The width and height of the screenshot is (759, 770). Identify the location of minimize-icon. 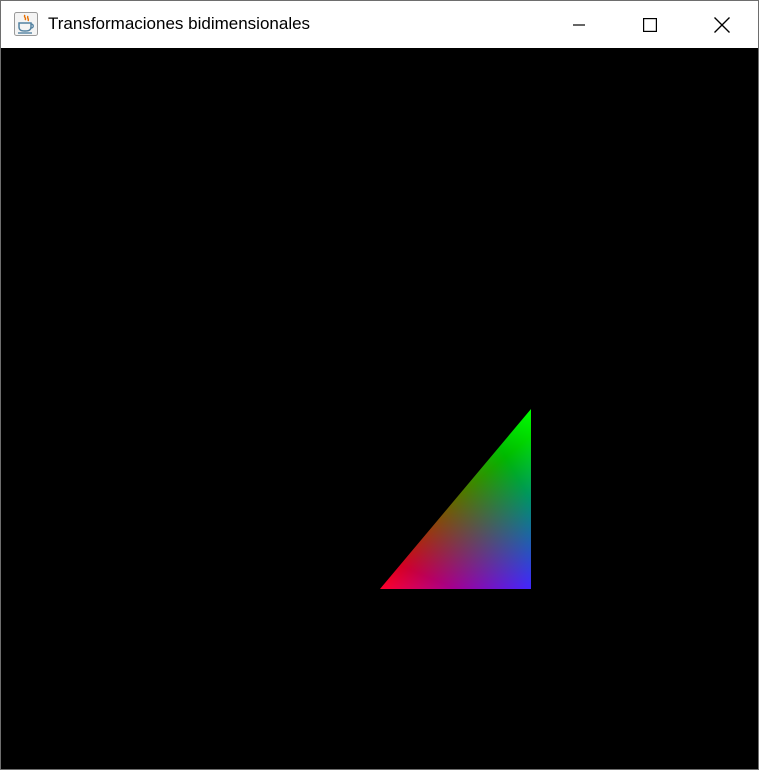
(579, 25).